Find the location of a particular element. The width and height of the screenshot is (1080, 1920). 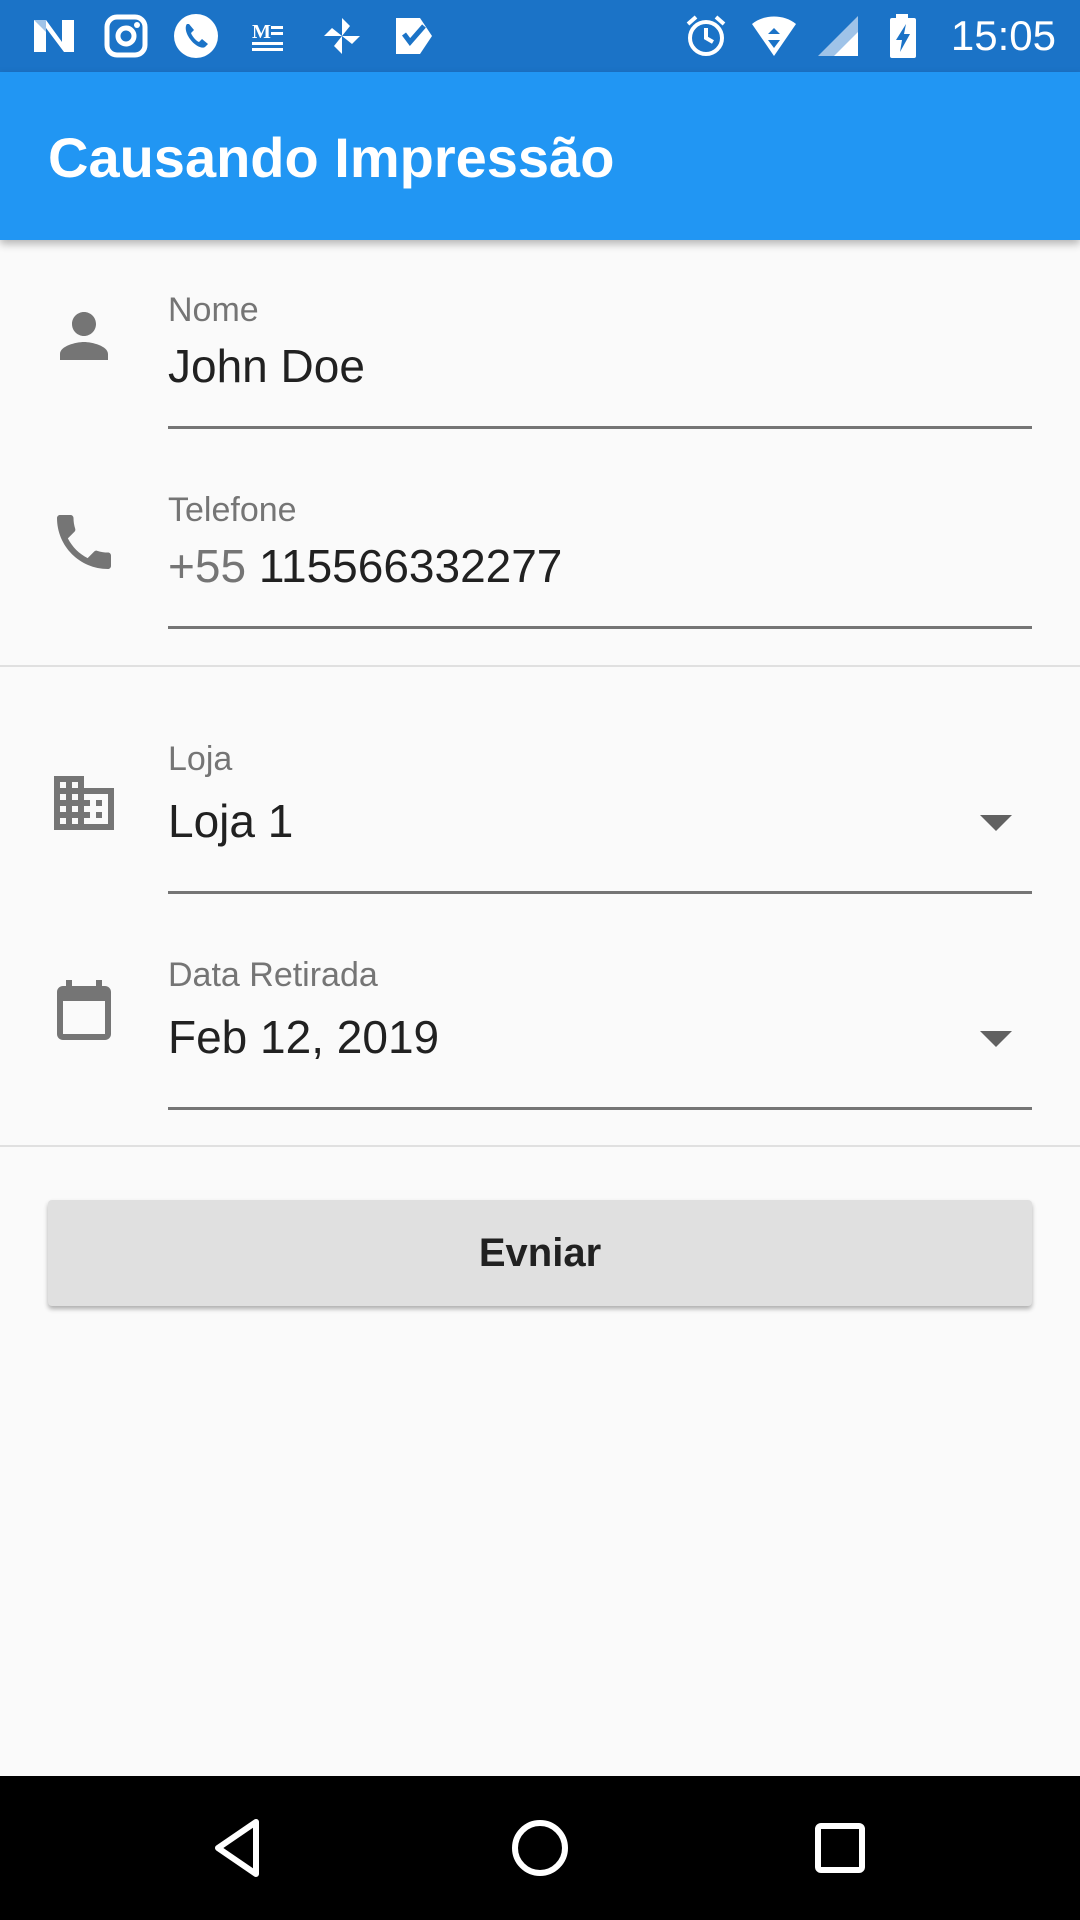

business-icon is located at coordinates (84, 803).